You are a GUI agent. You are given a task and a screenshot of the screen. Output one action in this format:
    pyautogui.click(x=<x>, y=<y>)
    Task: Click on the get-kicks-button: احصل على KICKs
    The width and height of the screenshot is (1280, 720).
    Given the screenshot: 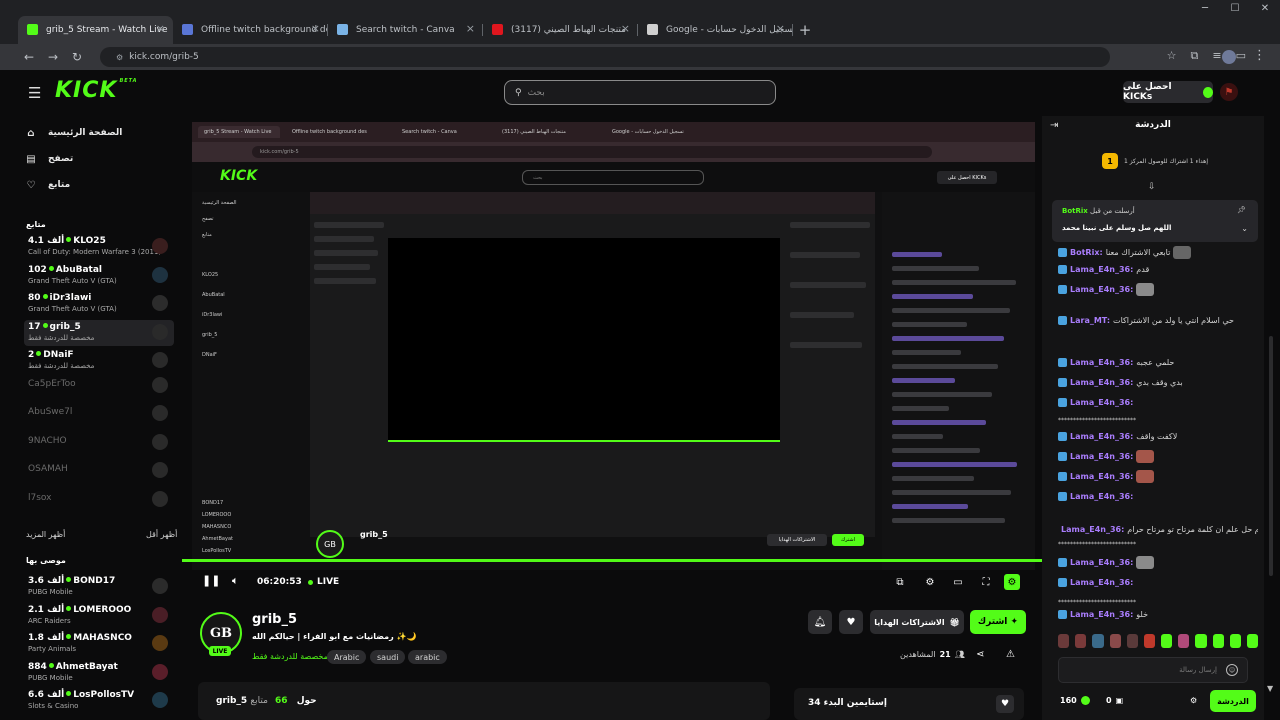 What is the action you would take?
    pyautogui.click(x=1168, y=92)
    